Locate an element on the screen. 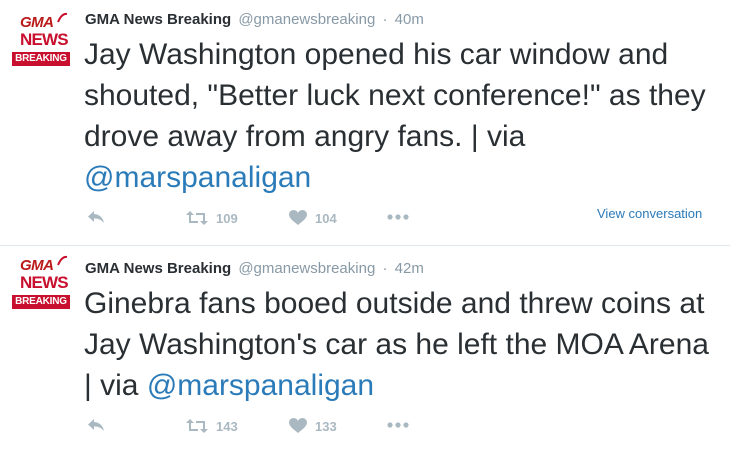 The width and height of the screenshot is (730, 451). tweet-actions: 143 133 is located at coordinates (405, 428).